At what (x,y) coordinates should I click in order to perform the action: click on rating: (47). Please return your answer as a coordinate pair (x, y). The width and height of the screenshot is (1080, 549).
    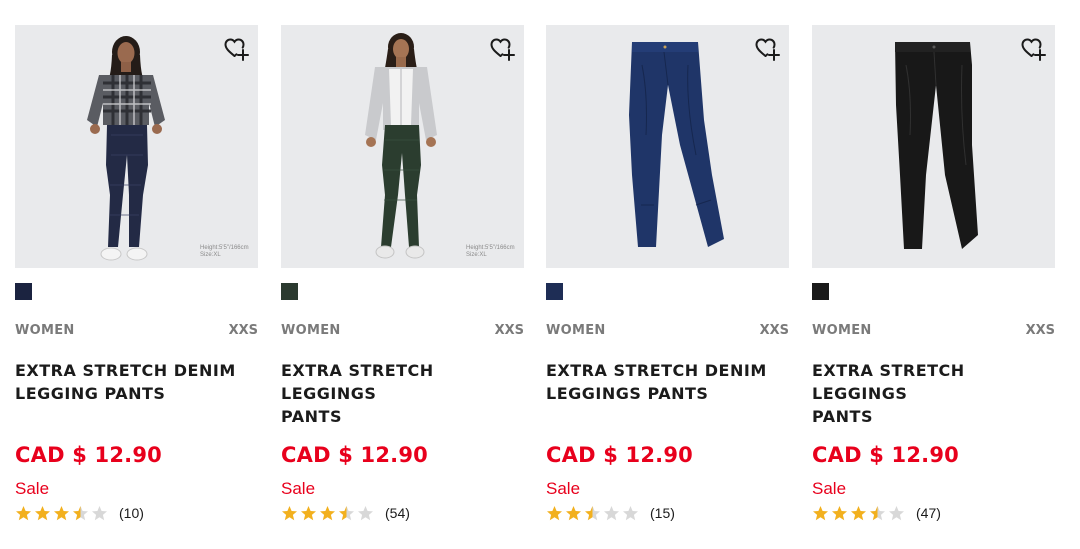
    Looking at the image, I should click on (876, 513).